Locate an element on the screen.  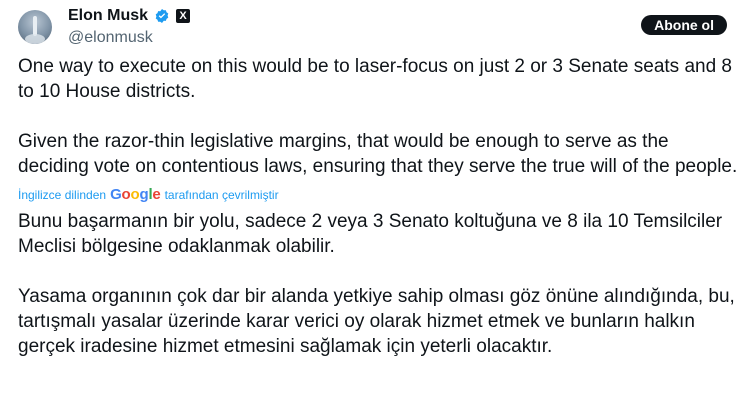
smoke-icon is located at coordinates (35, 39).